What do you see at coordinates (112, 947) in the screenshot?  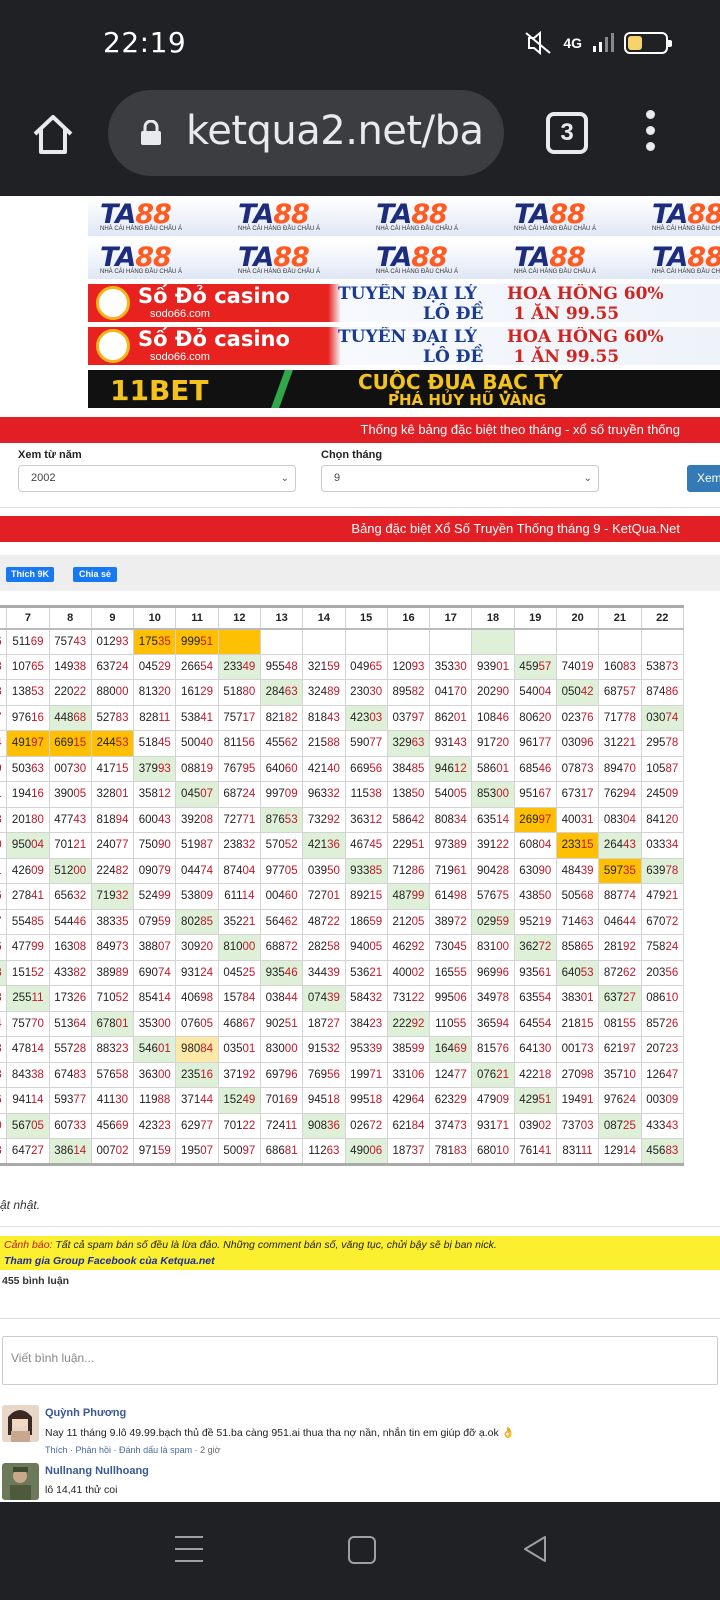 I see `result-cell: 84973` at bounding box center [112, 947].